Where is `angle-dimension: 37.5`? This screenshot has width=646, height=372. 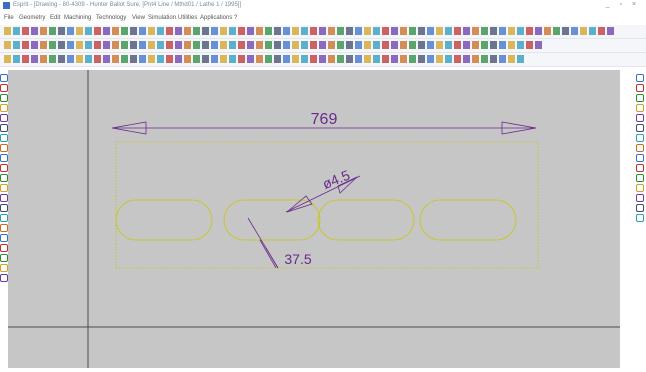 angle-dimension: 37.5 is located at coordinates (279, 243).